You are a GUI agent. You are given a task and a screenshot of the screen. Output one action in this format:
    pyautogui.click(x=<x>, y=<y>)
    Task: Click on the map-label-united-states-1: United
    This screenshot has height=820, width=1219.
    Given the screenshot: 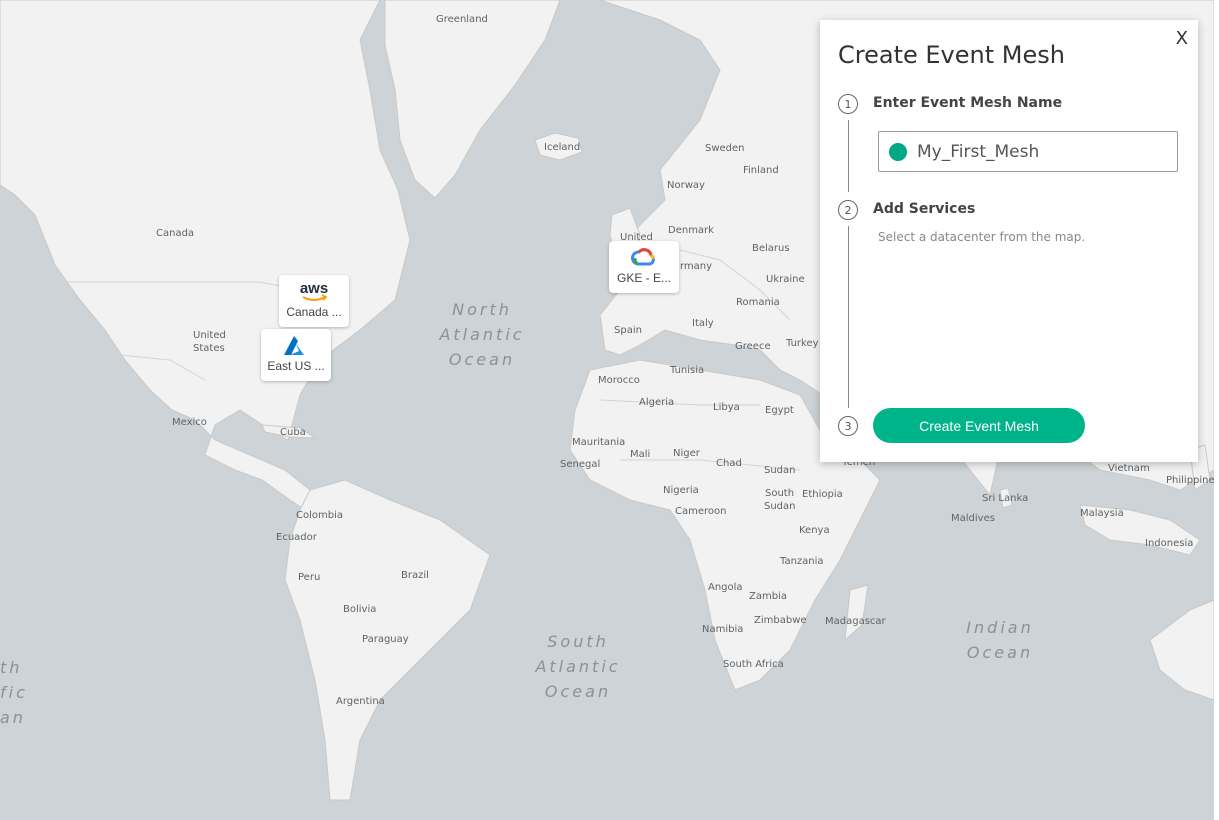 What is the action you would take?
    pyautogui.click(x=209, y=335)
    